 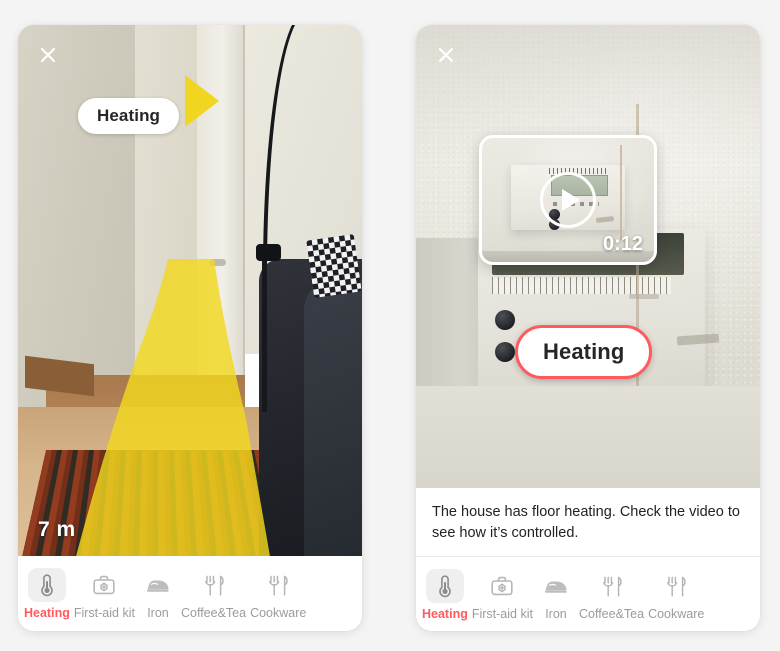 I want to click on play-icon, so click(x=568, y=200).